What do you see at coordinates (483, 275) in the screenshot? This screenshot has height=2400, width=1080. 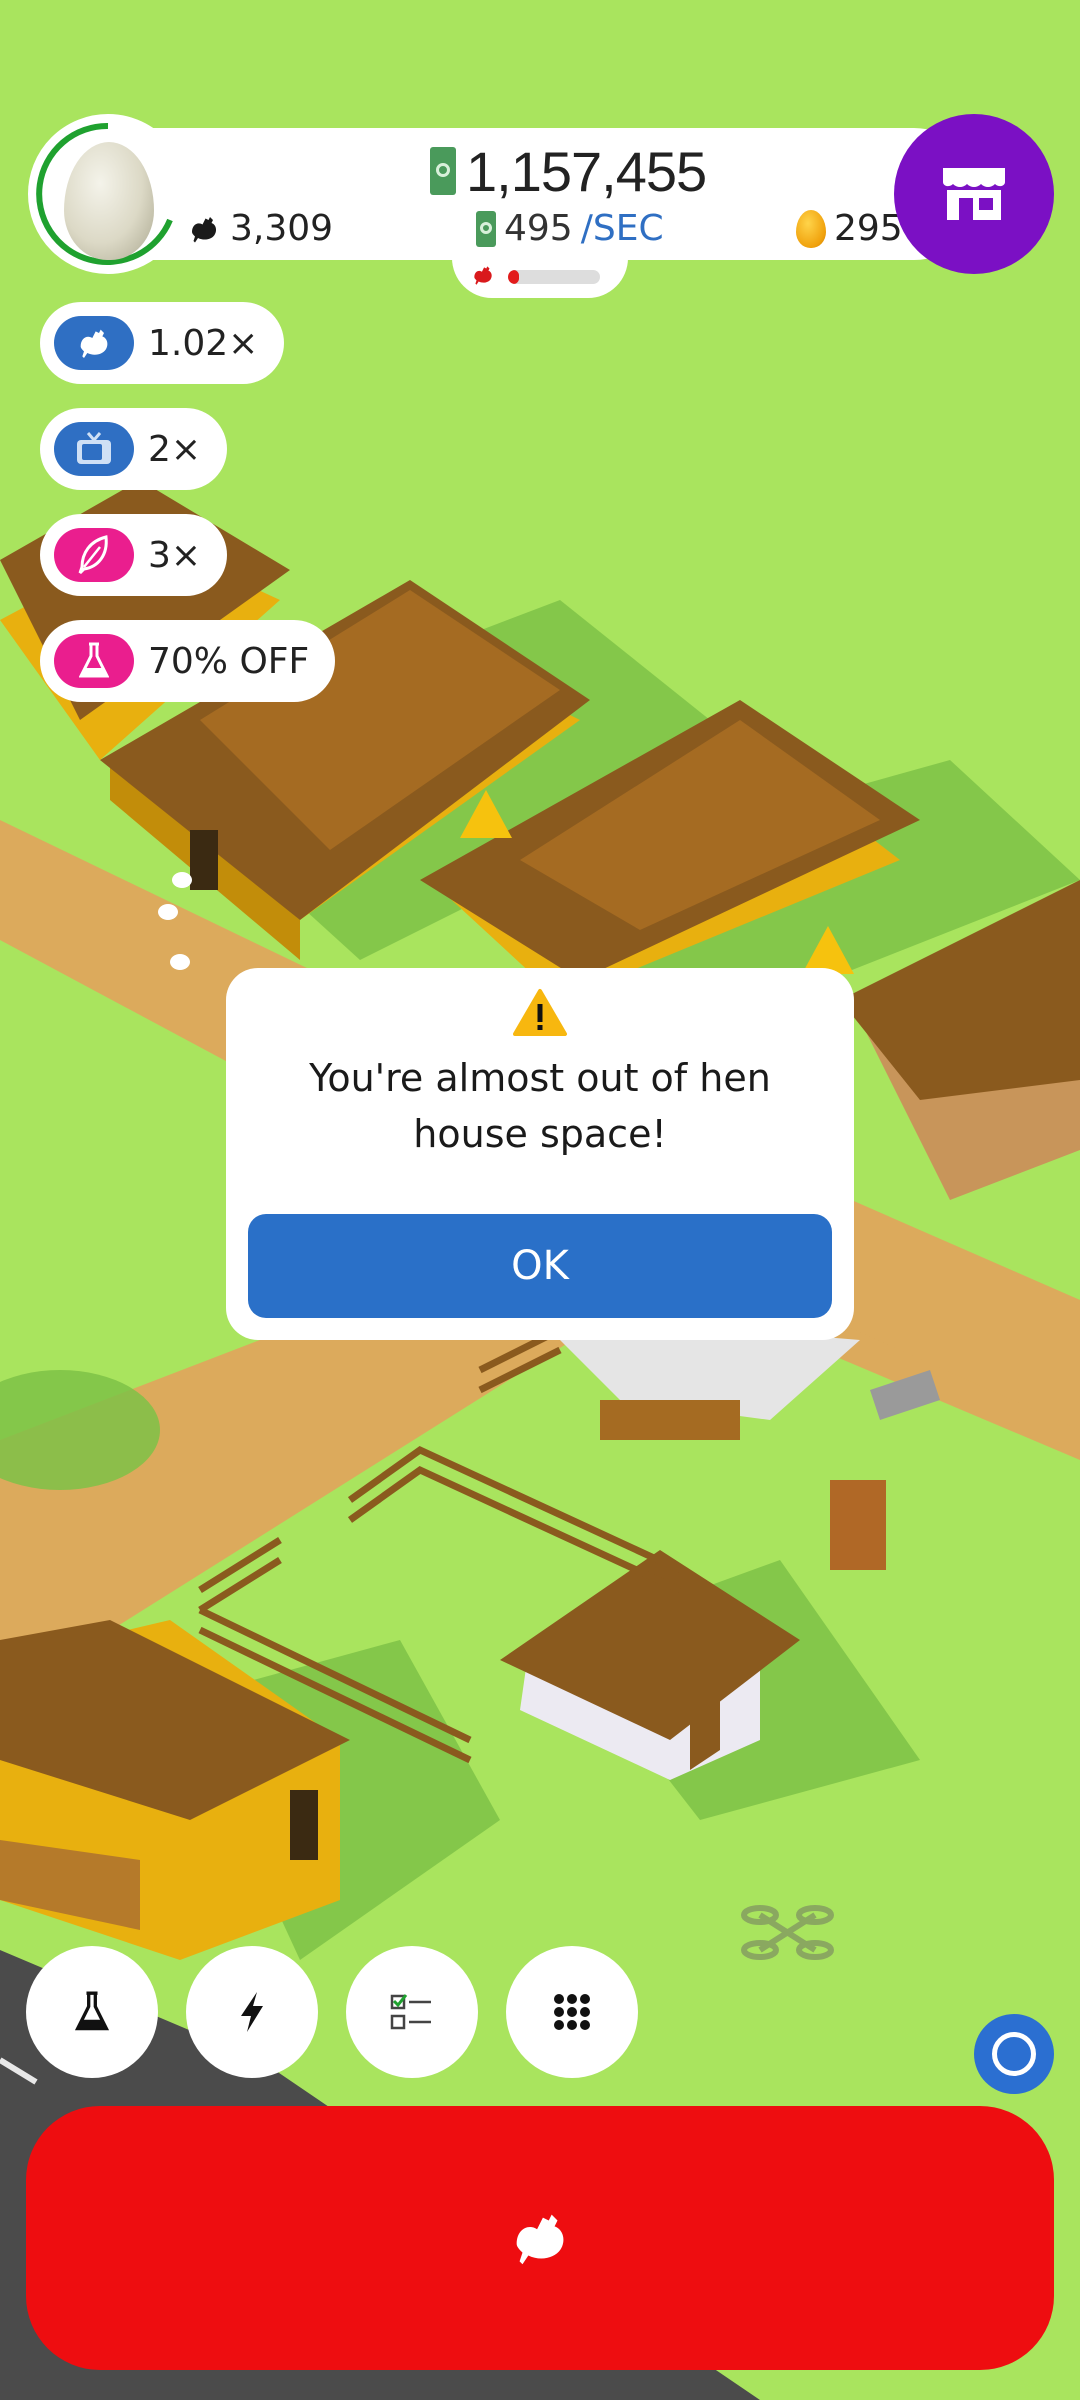 I see `red-chicken-icon` at bounding box center [483, 275].